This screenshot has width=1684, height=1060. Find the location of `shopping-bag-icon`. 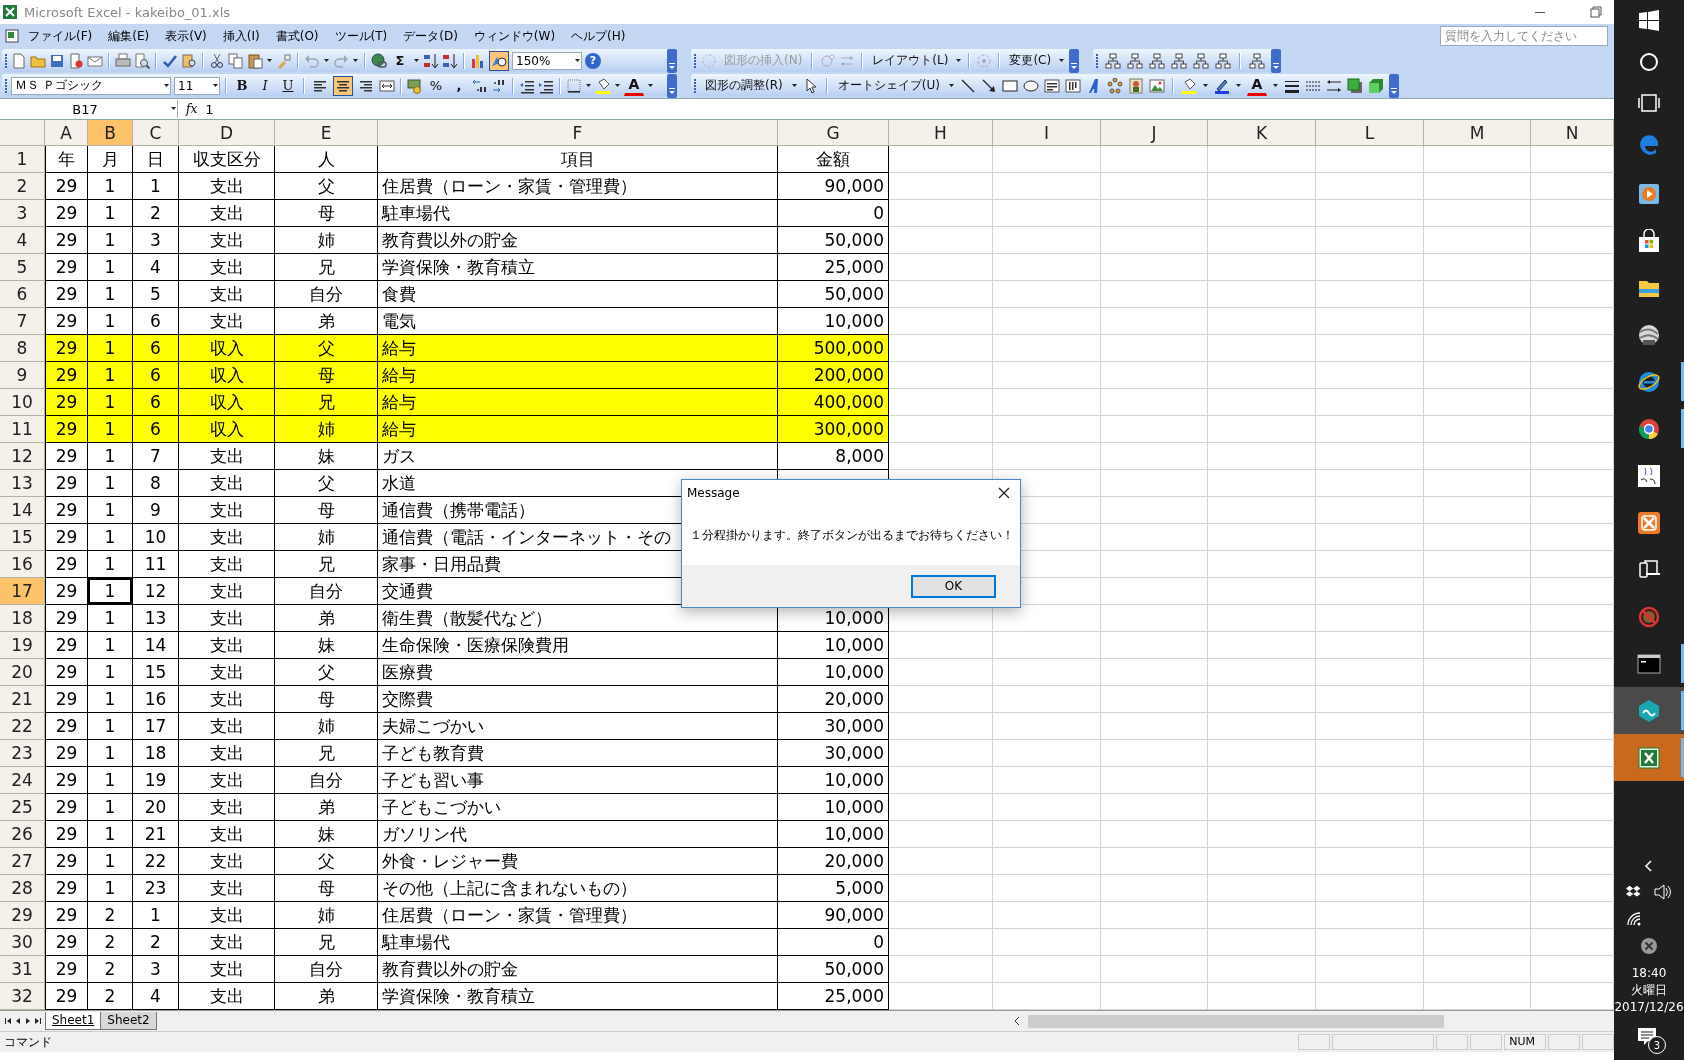

shopping-bag-icon is located at coordinates (1649, 240).